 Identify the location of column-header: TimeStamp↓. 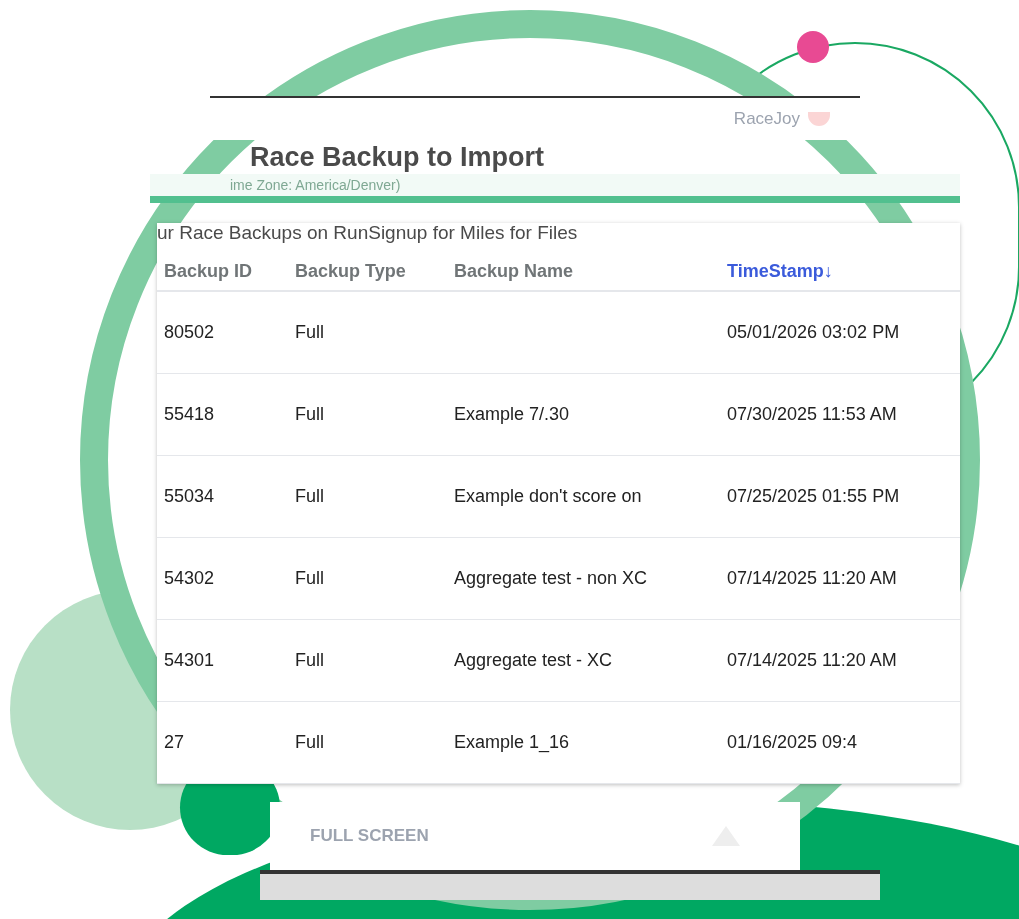
(830, 271).